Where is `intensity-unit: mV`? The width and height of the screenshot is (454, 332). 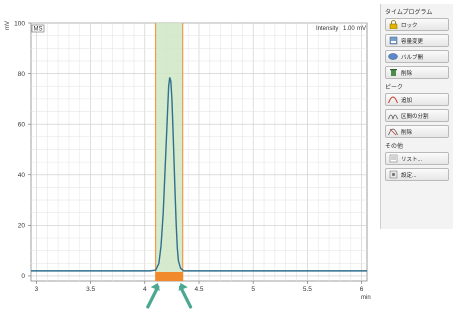
intensity-unit: mV is located at coordinates (361, 29).